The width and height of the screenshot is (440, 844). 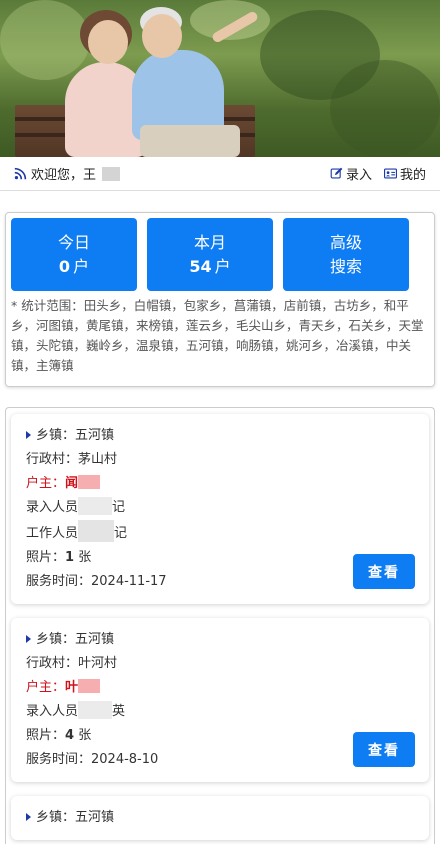 What do you see at coordinates (52, 533) in the screenshot?
I see `staff-label: 工作人员` at bounding box center [52, 533].